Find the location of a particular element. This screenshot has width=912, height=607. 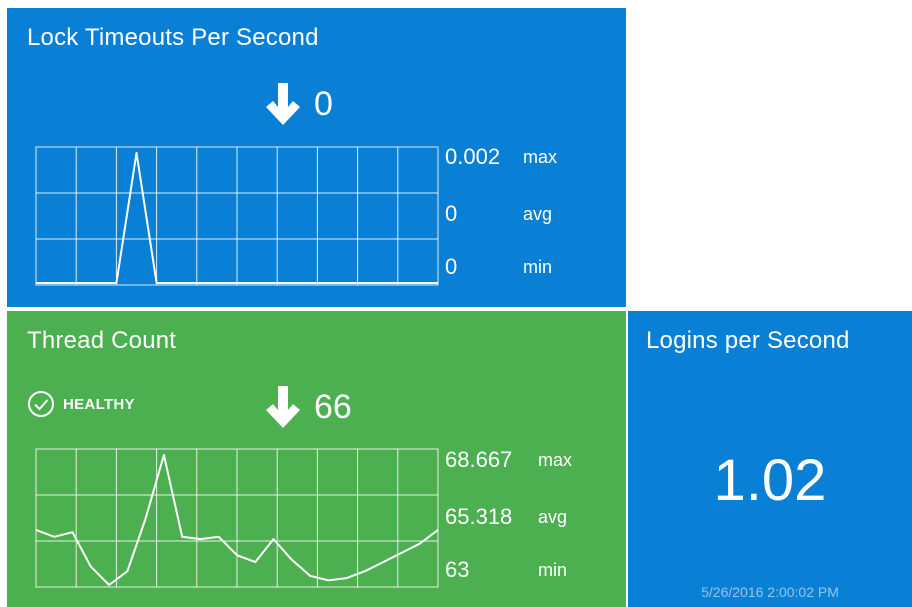

status-text: HEALTHY is located at coordinates (99, 404).